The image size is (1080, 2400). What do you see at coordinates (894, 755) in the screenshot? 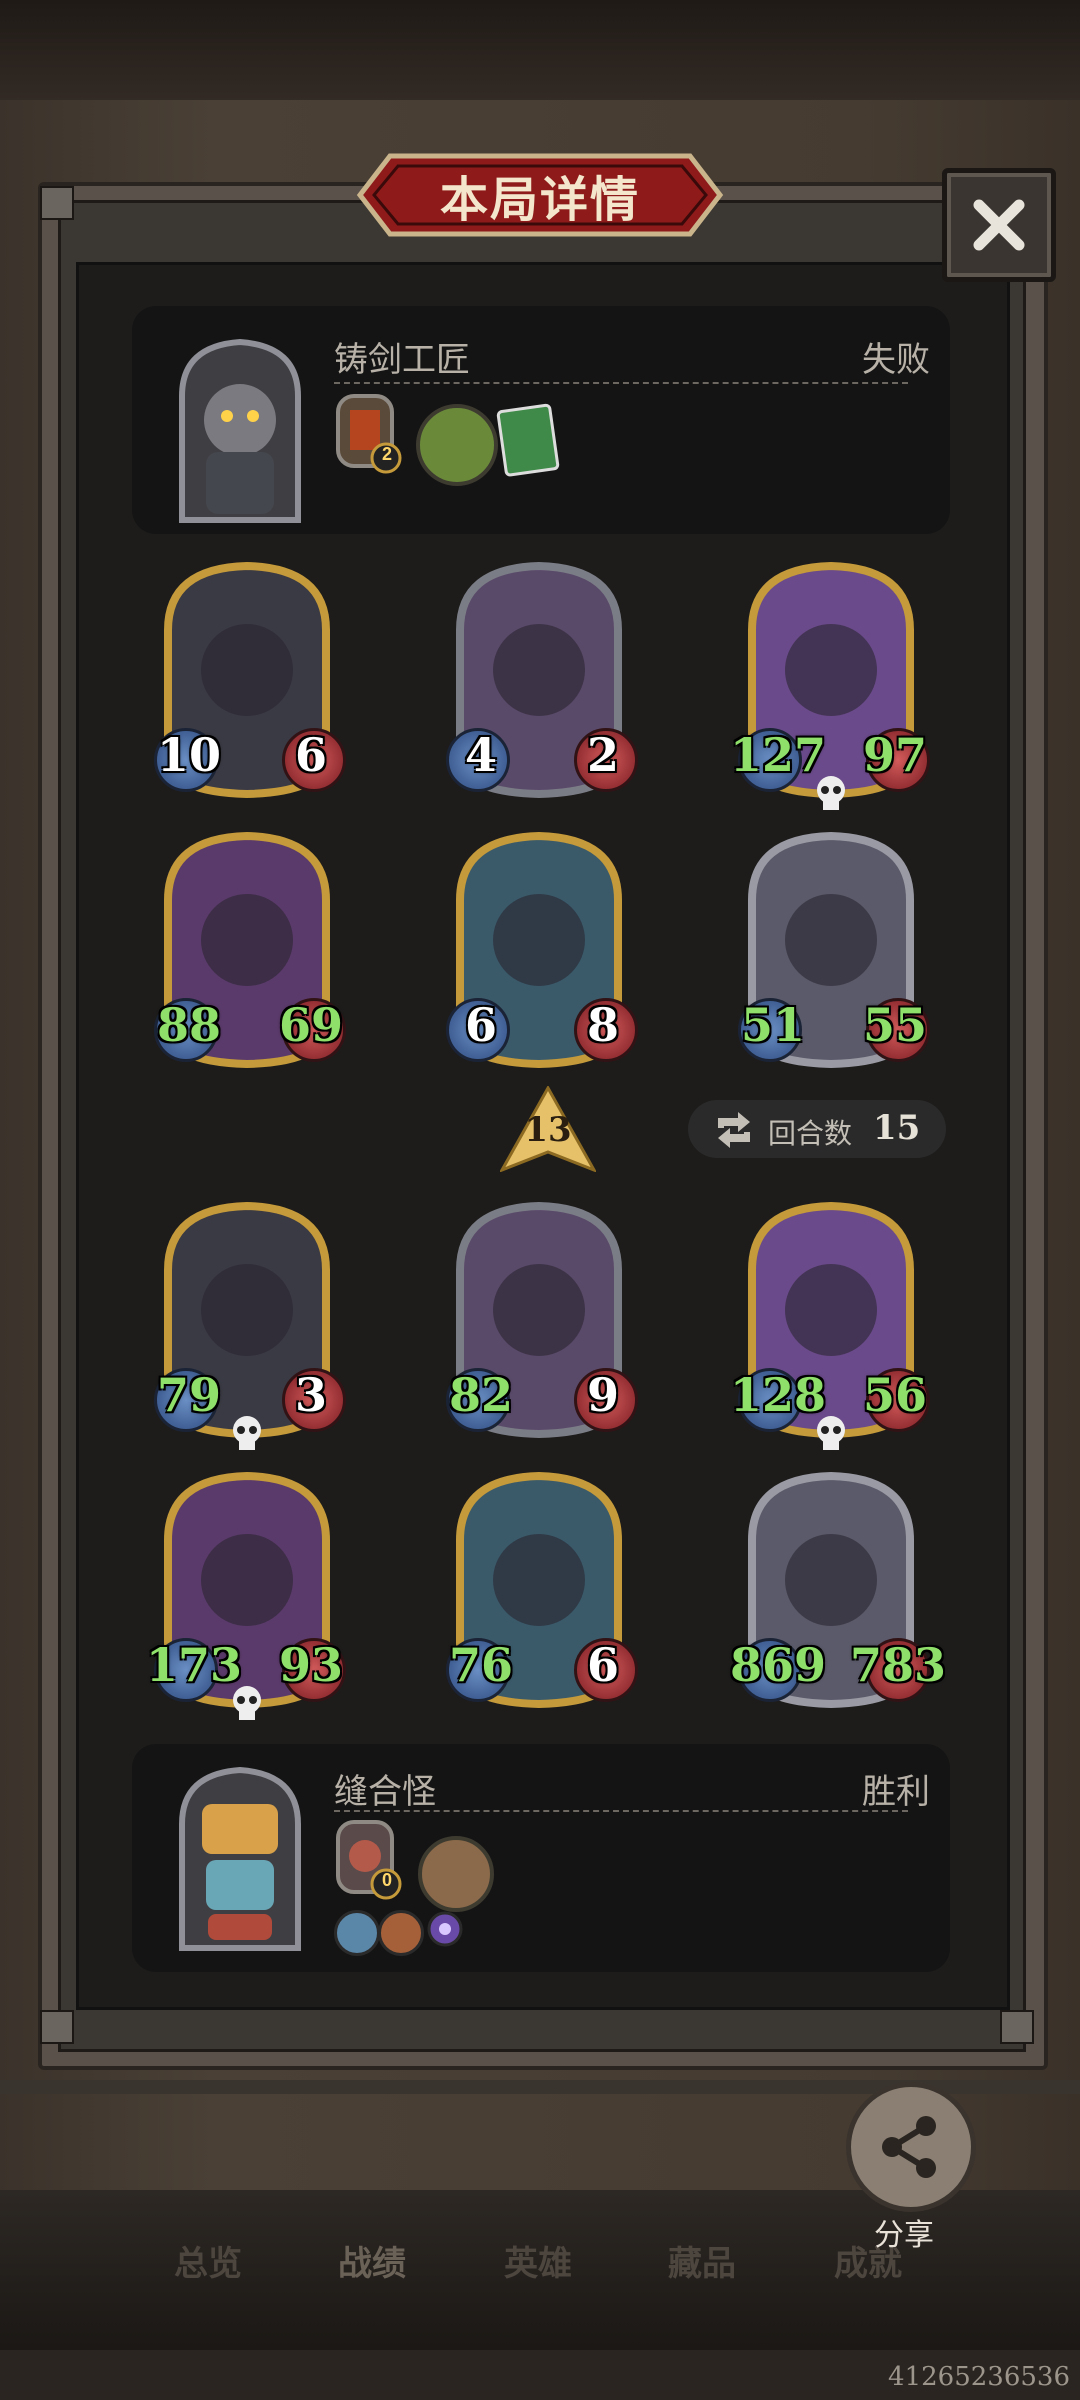
I see `health-value: 97` at bounding box center [894, 755].